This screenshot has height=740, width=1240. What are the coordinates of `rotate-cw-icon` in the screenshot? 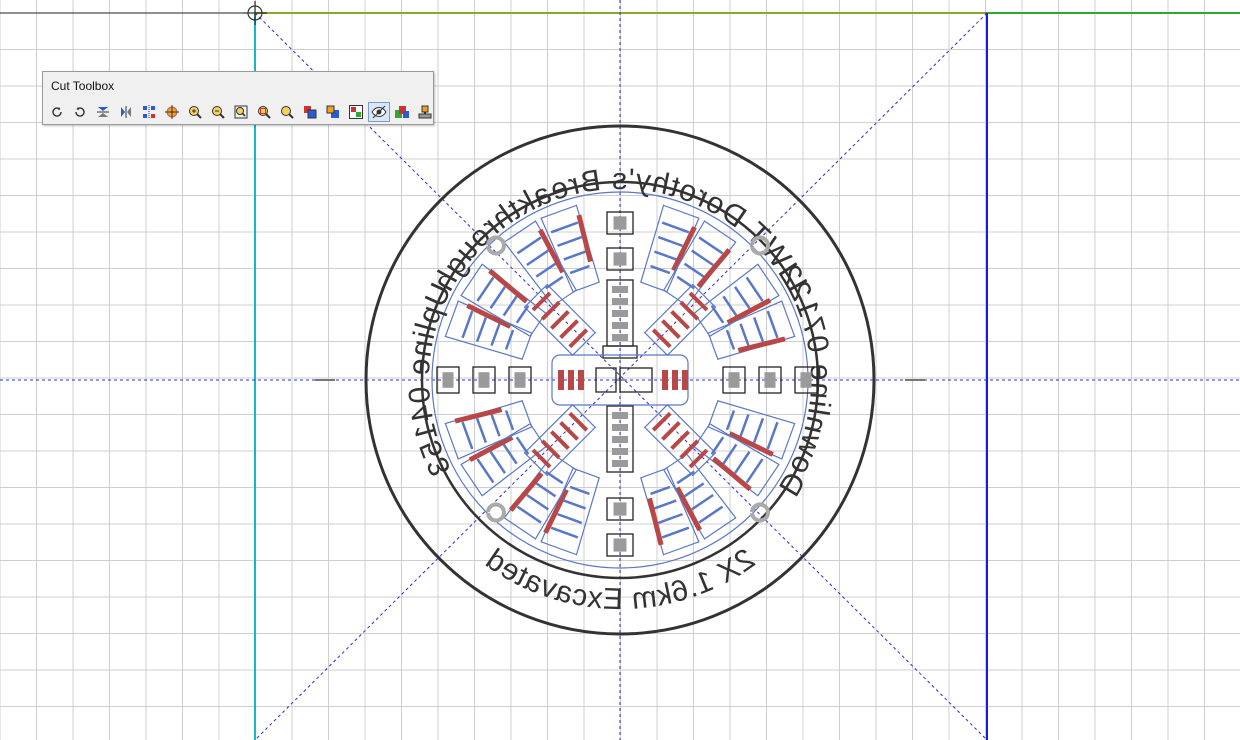 It's located at (80, 112).